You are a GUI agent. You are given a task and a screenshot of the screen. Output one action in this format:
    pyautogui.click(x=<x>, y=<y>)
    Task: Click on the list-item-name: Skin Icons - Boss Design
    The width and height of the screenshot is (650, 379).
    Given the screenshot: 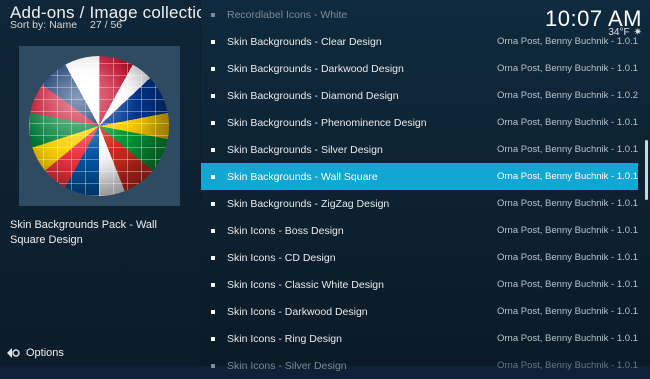 What is the action you would take?
    pyautogui.click(x=285, y=230)
    